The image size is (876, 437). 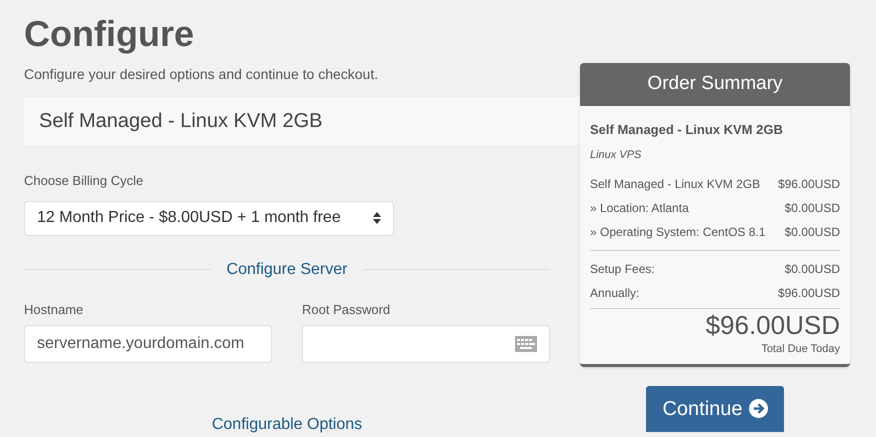 What do you see at coordinates (715, 154) in the screenshot?
I see `summary-group: Linux VPS` at bounding box center [715, 154].